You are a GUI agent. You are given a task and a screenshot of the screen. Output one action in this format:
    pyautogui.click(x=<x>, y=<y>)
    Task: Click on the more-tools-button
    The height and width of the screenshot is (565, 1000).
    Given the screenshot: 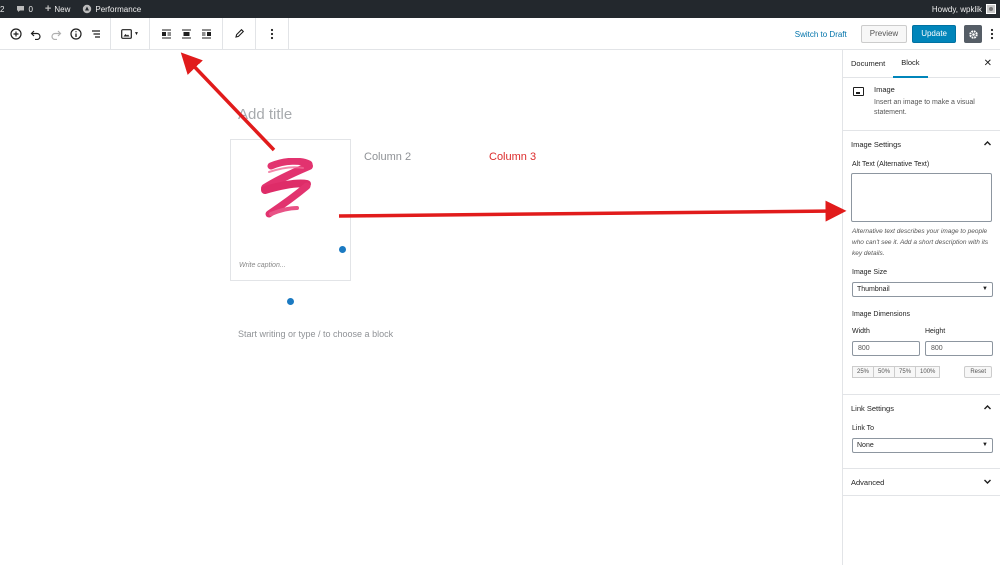 What is the action you would take?
    pyautogui.click(x=992, y=34)
    